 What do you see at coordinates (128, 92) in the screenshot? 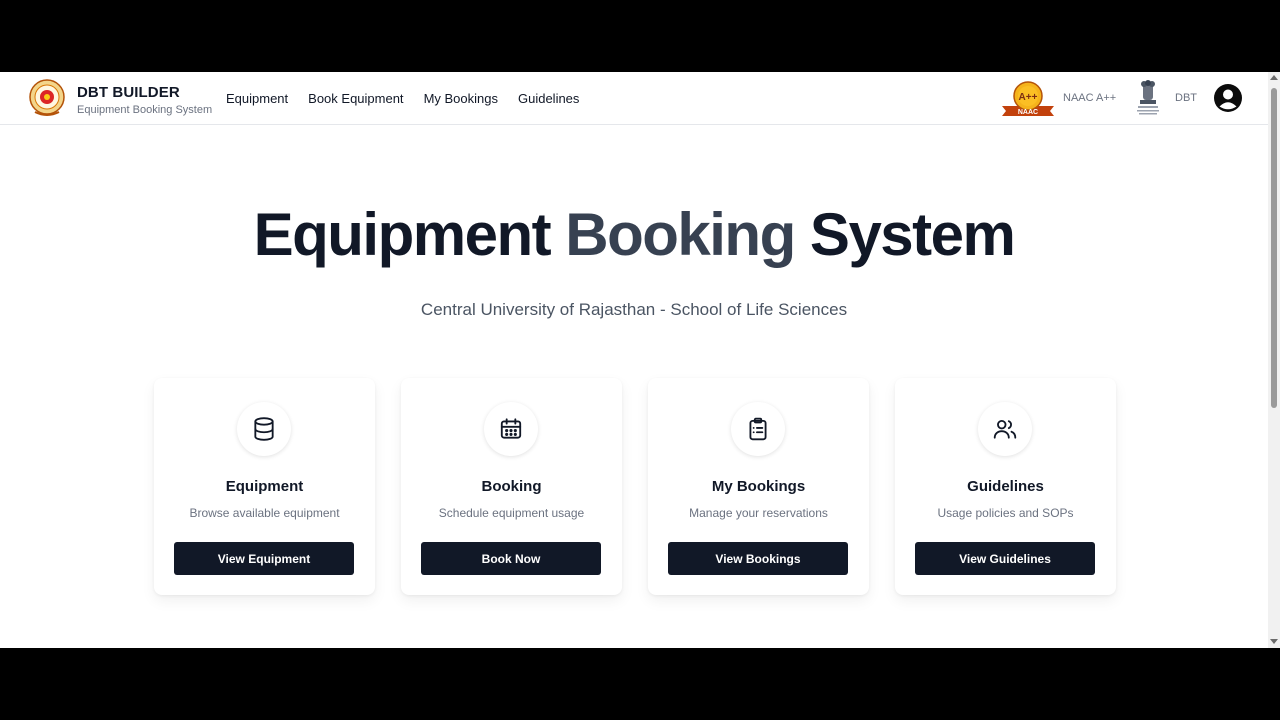
I see `brand-name: DBT BUILDER` at bounding box center [128, 92].